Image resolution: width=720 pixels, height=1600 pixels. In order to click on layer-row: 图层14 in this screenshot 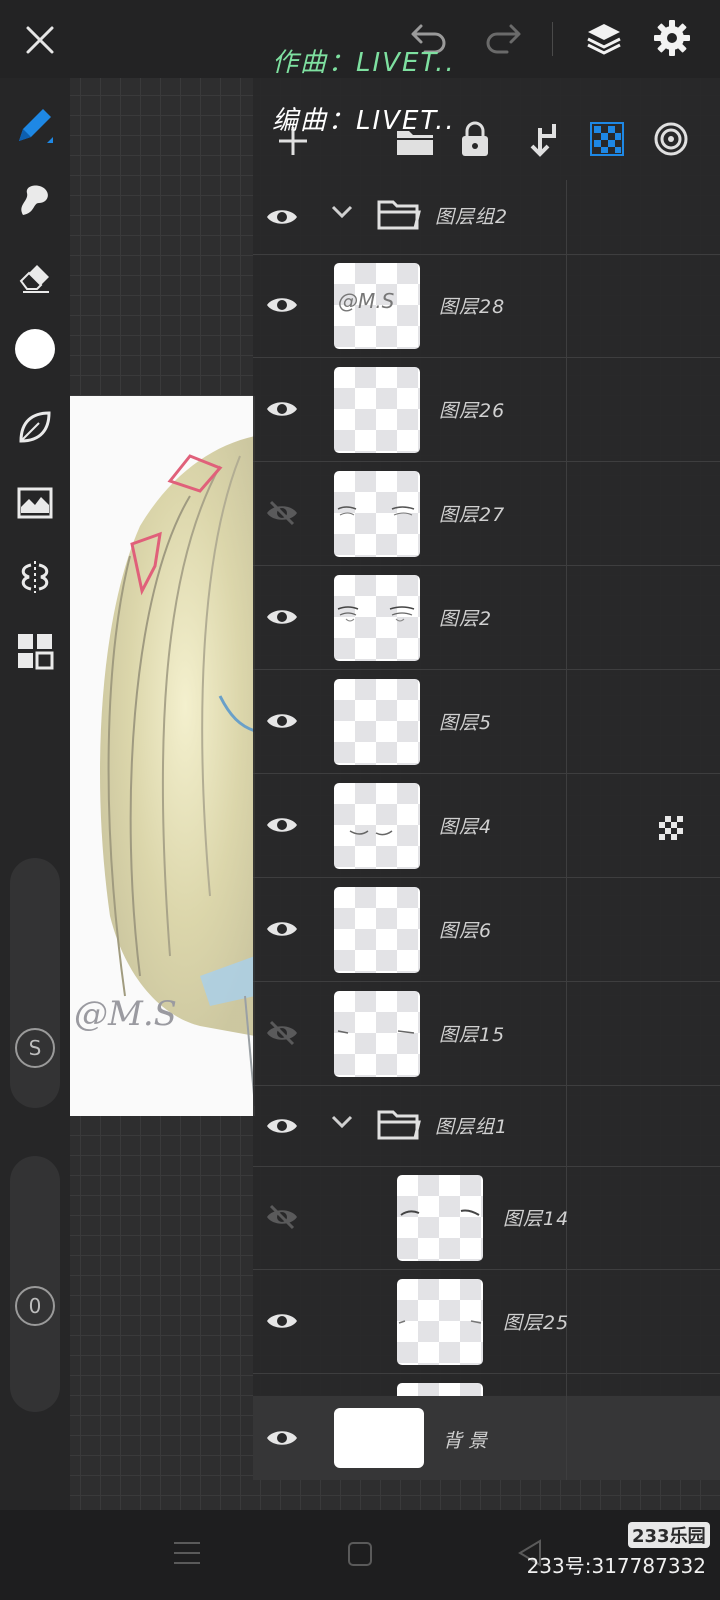, I will do `click(486, 1218)`.